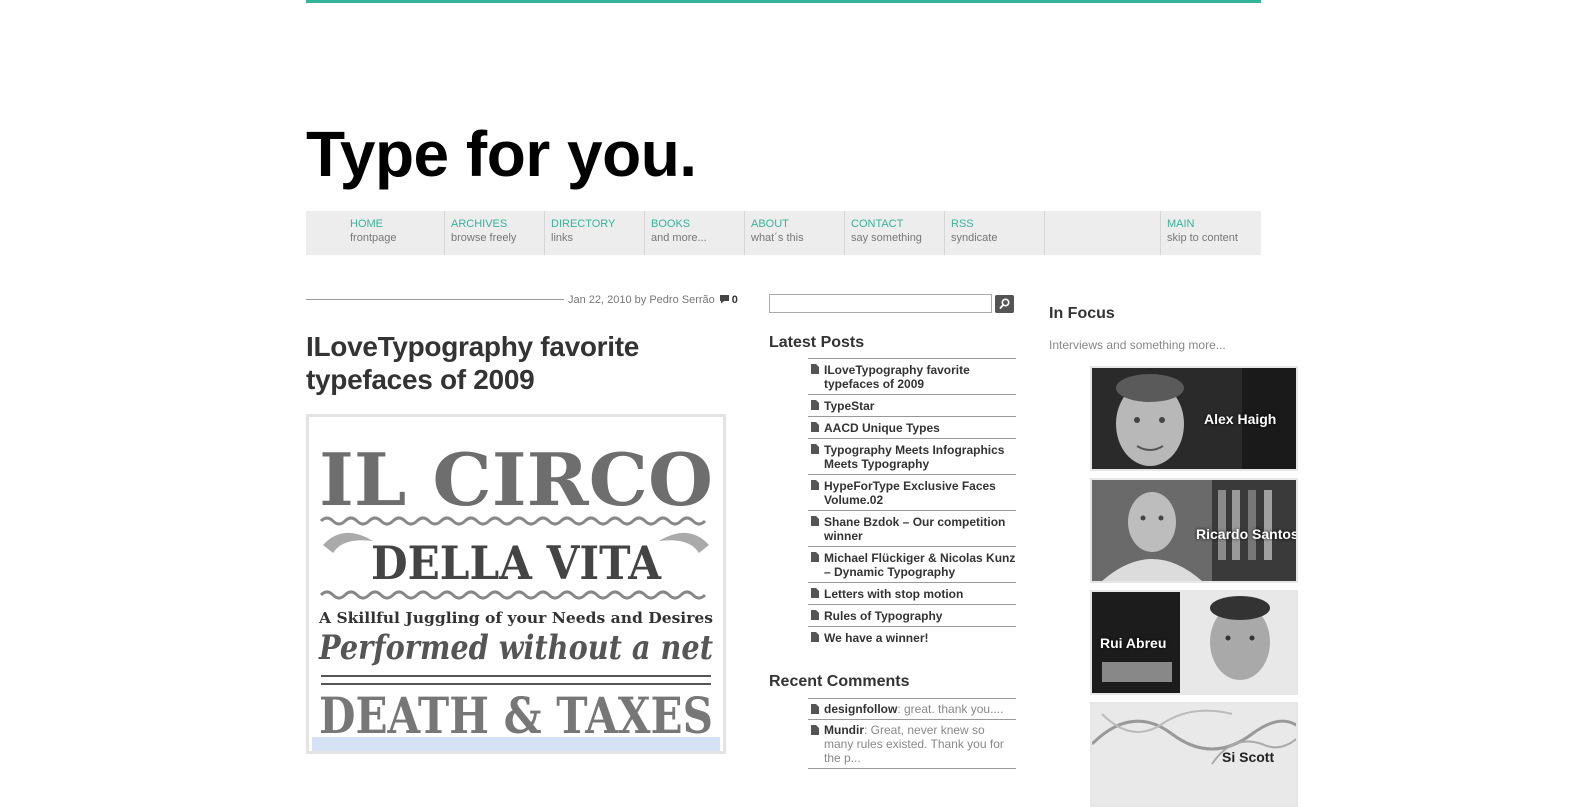 The width and height of the screenshot is (1584, 807). Describe the element at coordinates (1194, 754) in the screenshot. I see `focus-thumb-si-scott: Si Scott` at that location.